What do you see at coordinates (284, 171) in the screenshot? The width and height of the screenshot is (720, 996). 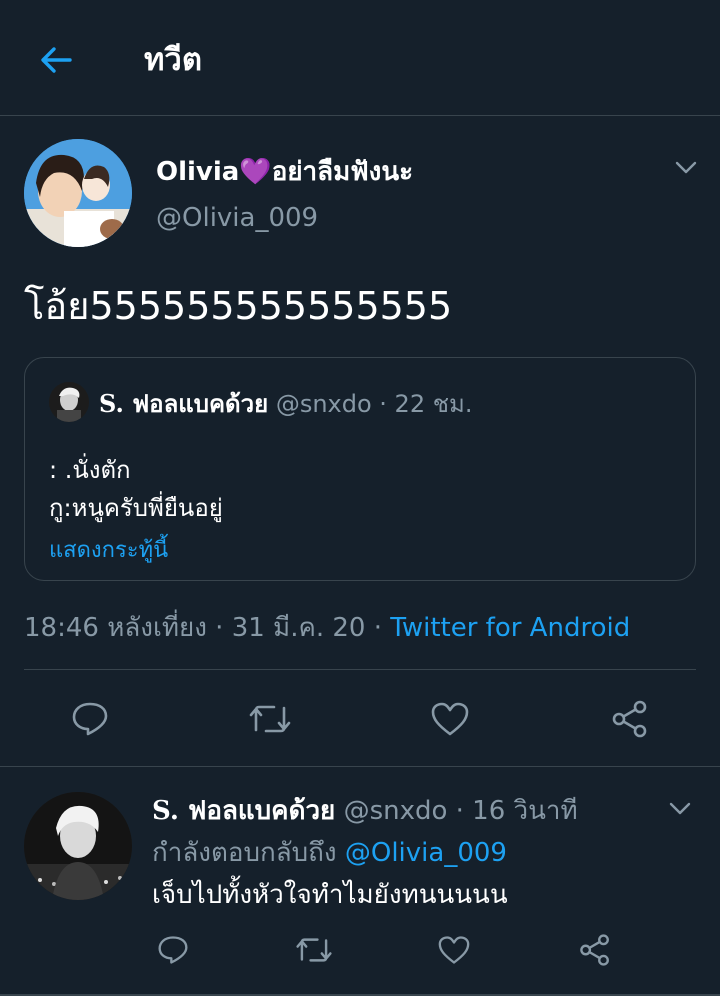 I see `display-name: Olivia💜อย่าลืมฟังนะ` at bounding box center [284, 171].